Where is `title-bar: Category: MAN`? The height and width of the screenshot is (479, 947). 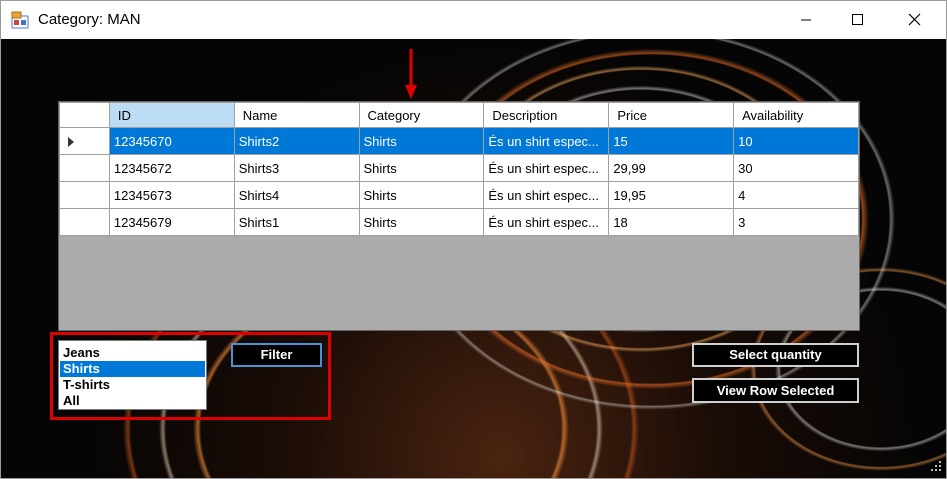
title-bar: Category: MAN is located at coordinates (473, 20).